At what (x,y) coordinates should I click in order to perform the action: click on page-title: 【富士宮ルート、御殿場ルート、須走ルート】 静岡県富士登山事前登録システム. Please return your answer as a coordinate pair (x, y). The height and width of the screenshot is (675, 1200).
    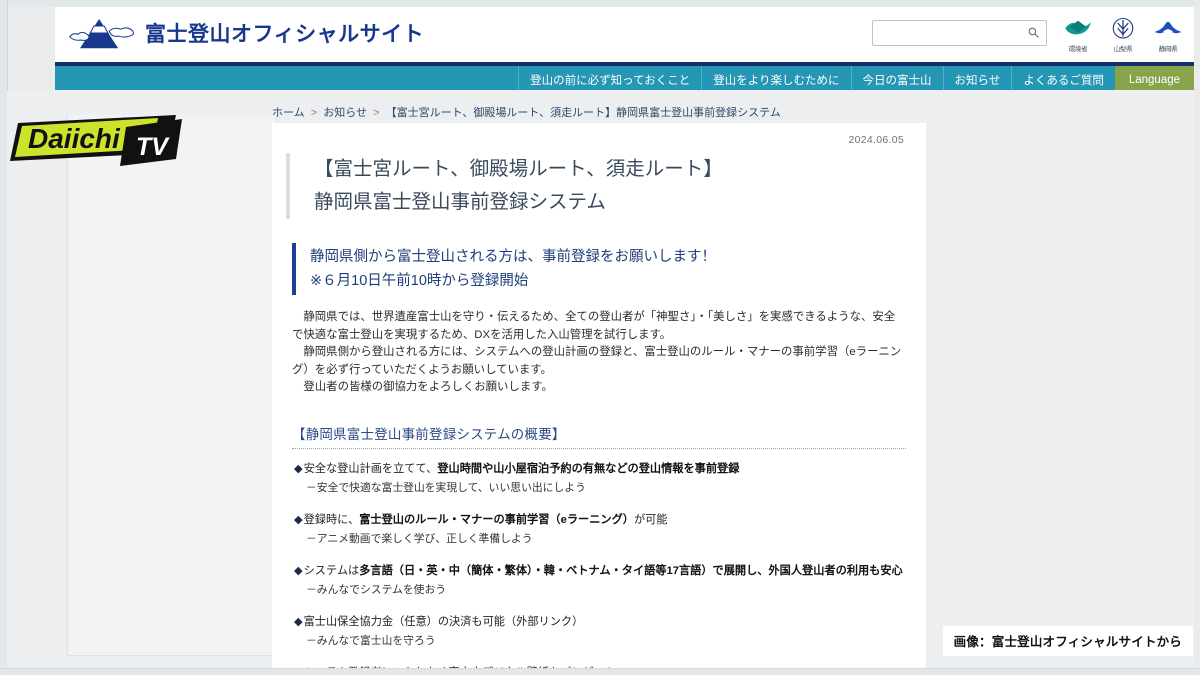
    Looking at the image, I should click on (606, 186).